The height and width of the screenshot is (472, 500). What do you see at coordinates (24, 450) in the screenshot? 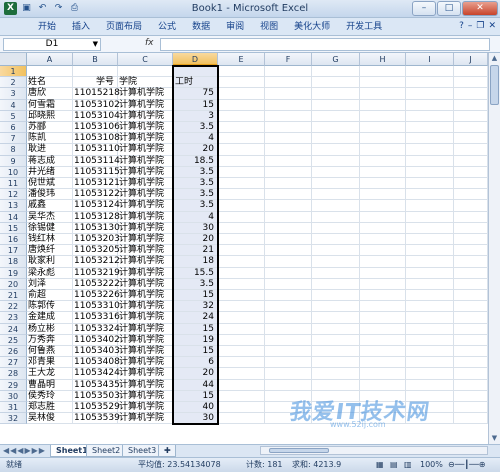
I see `sheet-nav-arrows: ◀◀◀▶▶▶` at bounding box center [24, 450].